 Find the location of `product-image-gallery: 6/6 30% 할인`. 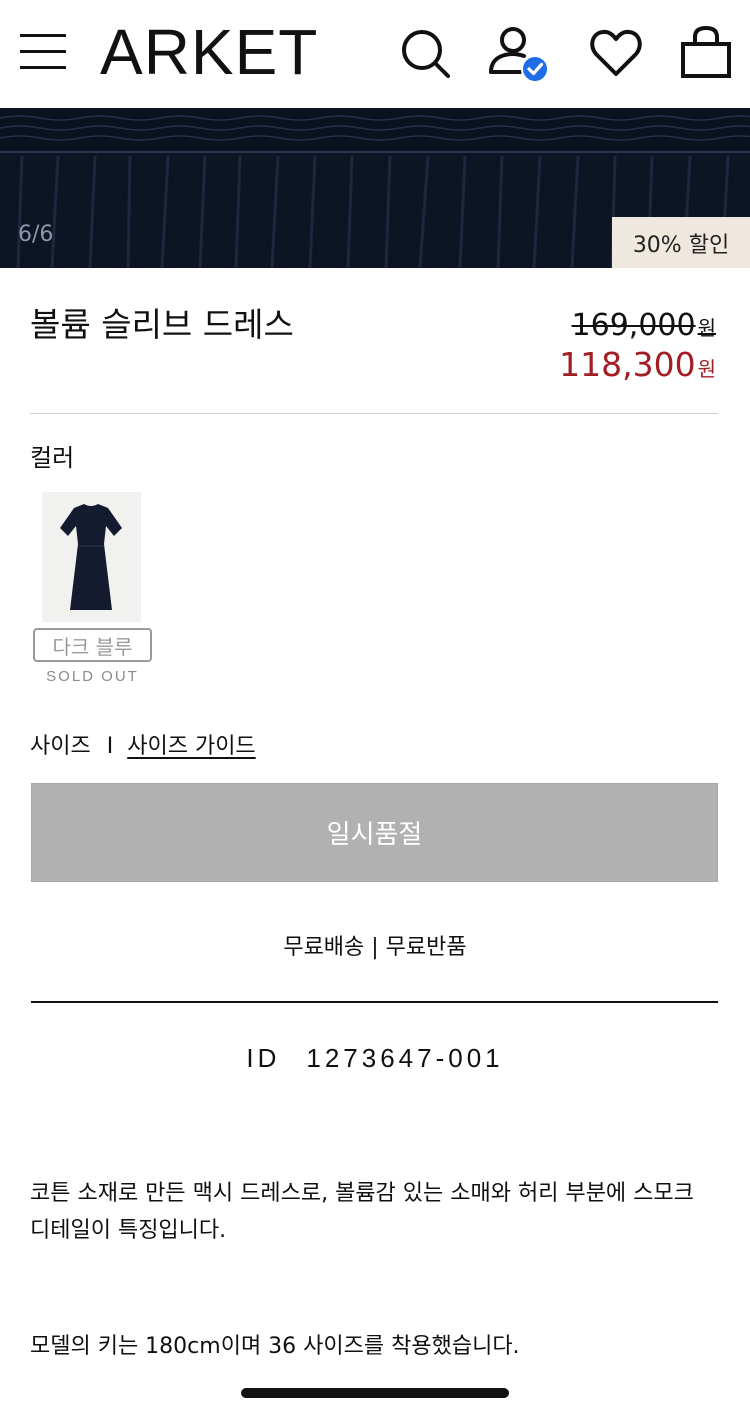

product-image-gallery: 6/6 30% 할인 is located at coordinates (375, 188).